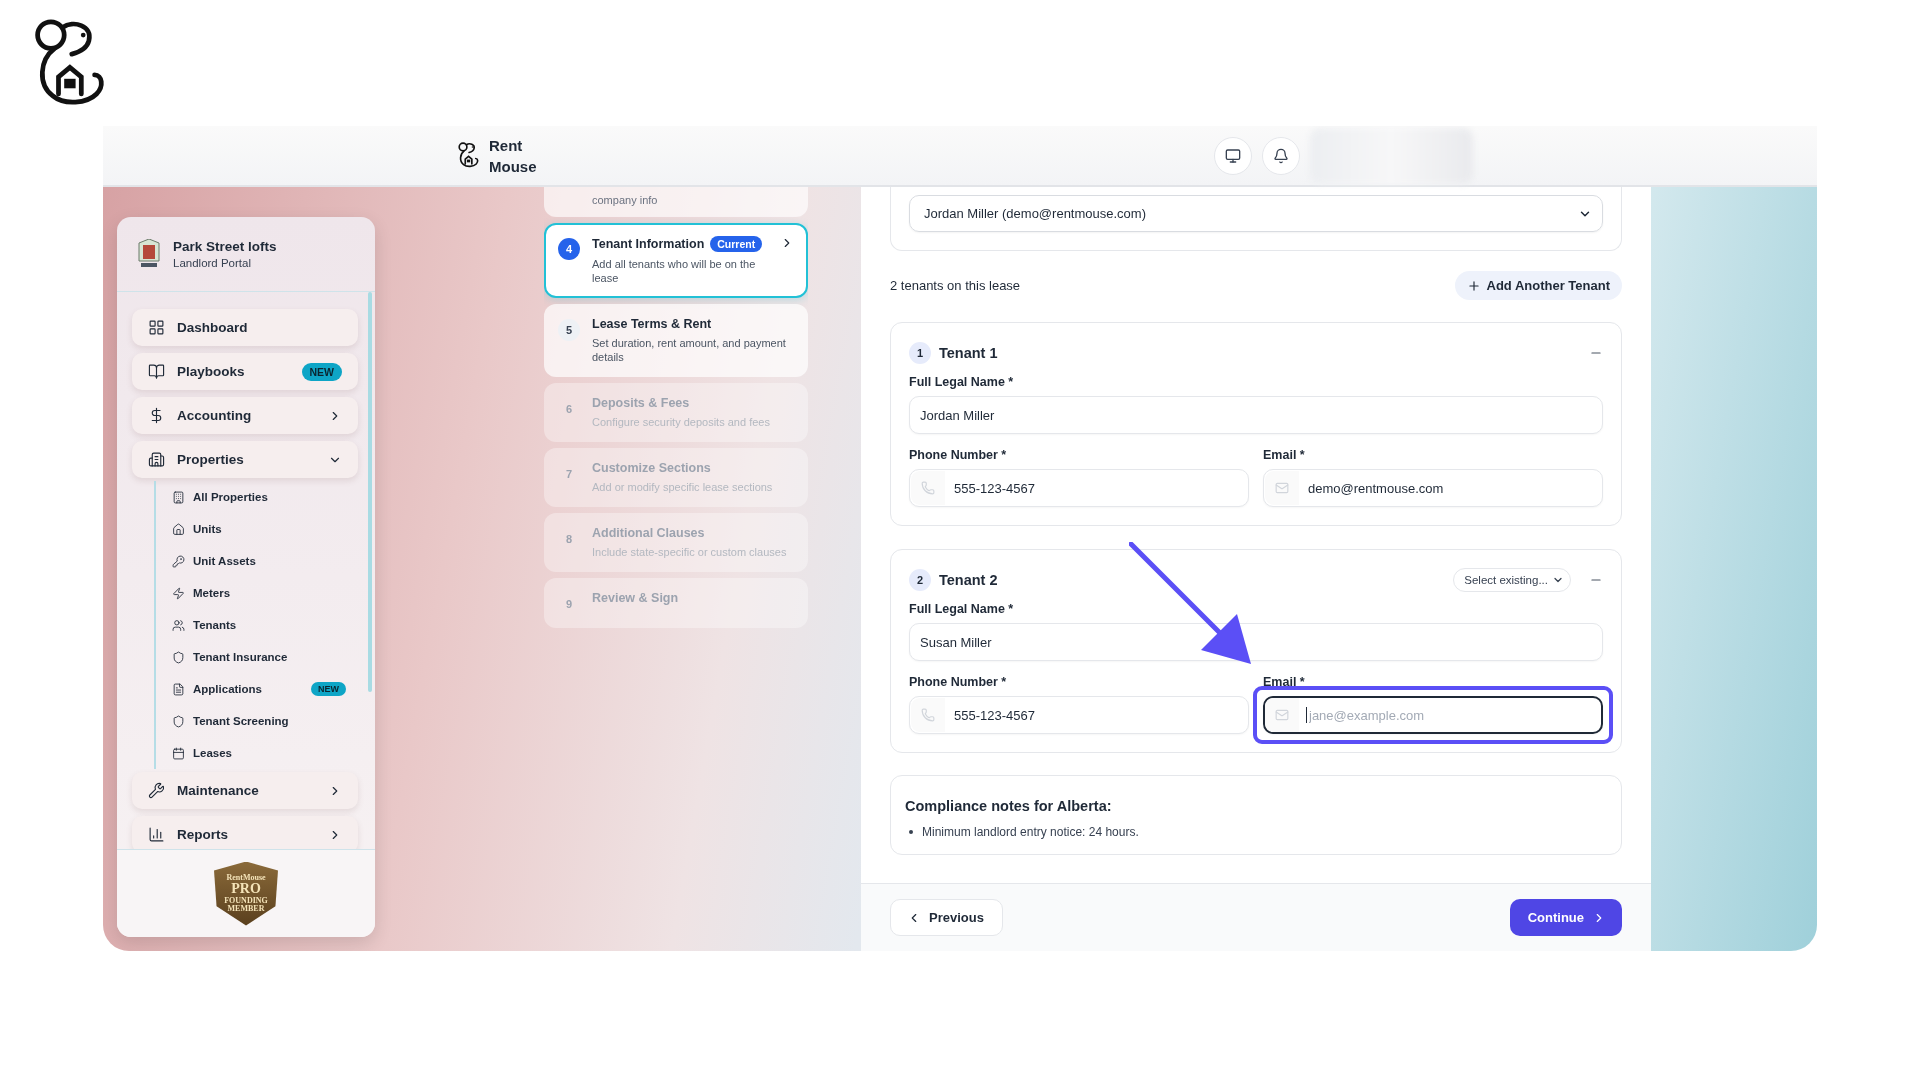 The image size is (1920, 1080). What do you see at coordinates (689, 350) in the screenshot?
I see `step-description: Set duration, rent amount, and payment details` at bounding box center [689, 350].